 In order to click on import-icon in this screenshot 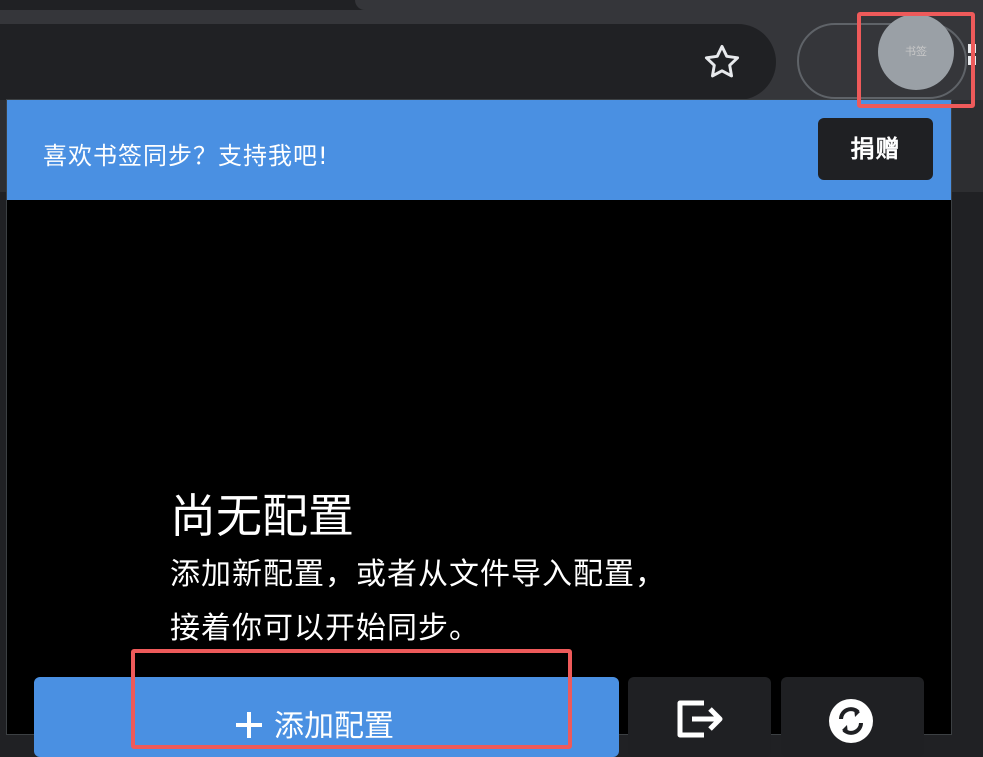, I will do `click(700, 719)`.